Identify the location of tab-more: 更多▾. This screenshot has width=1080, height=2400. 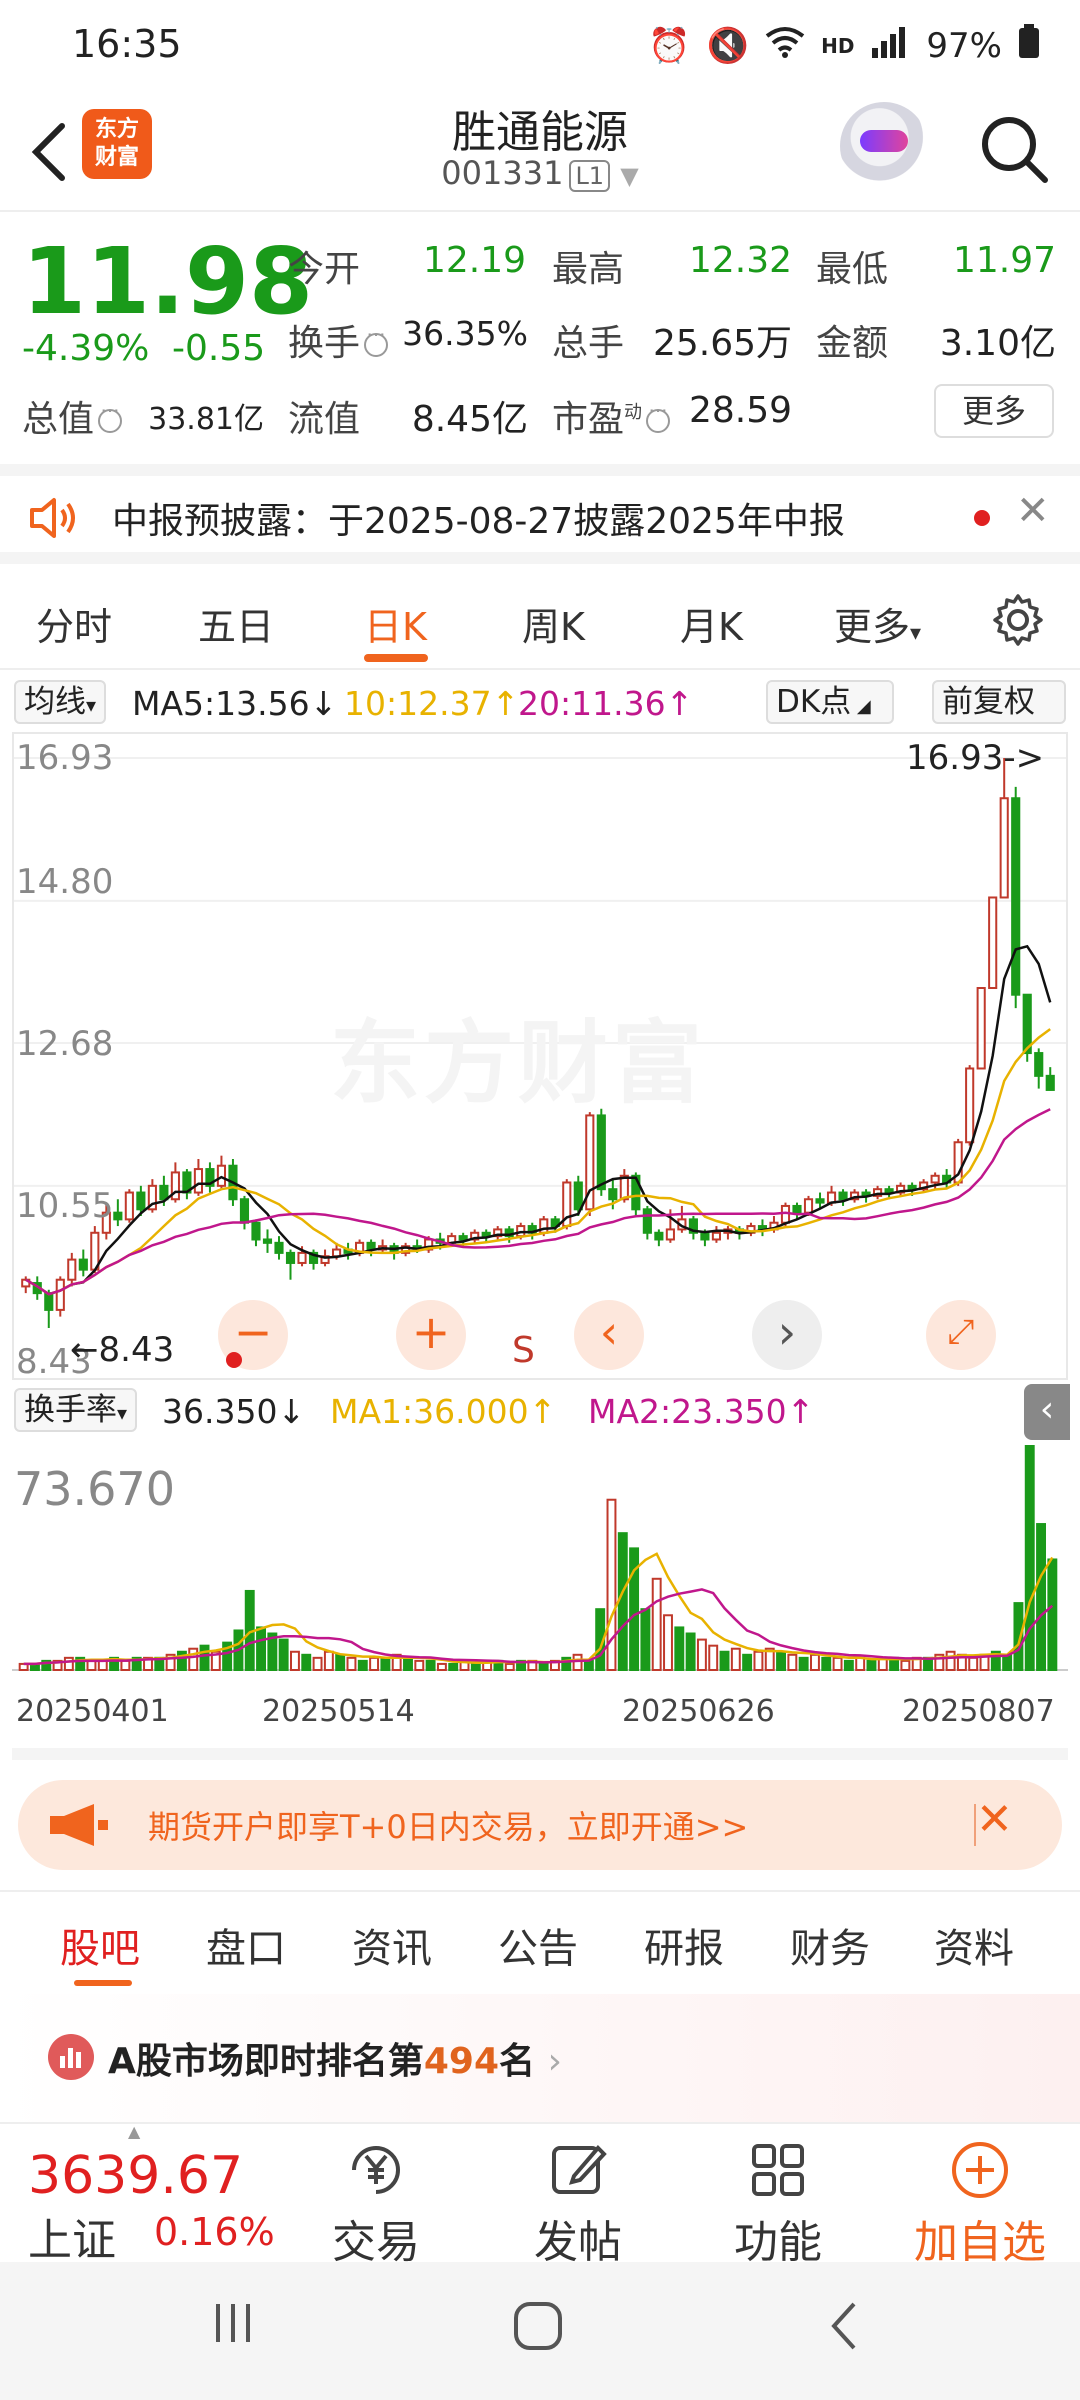
(877, 623).